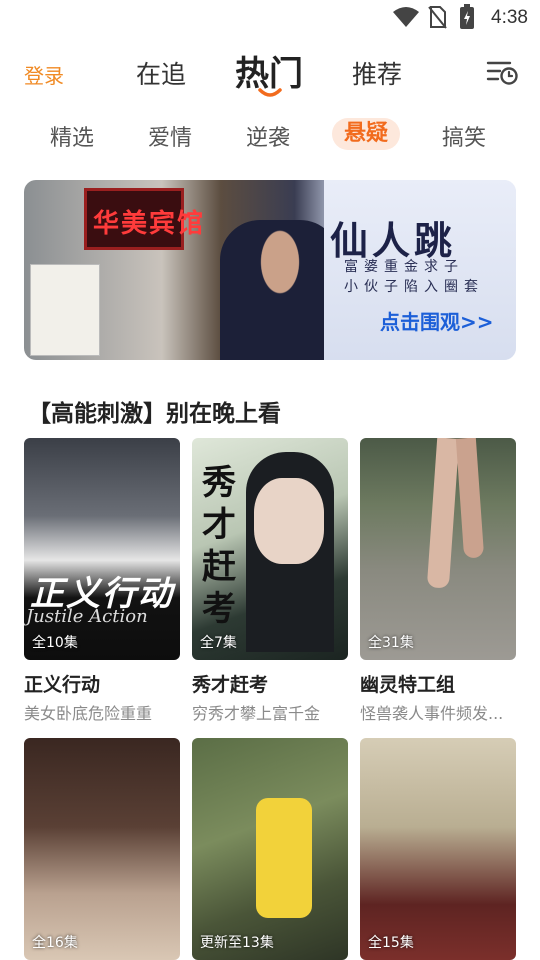 The image size is (540, 960). I want to click on active-tab-indicator, so click(270, 92).